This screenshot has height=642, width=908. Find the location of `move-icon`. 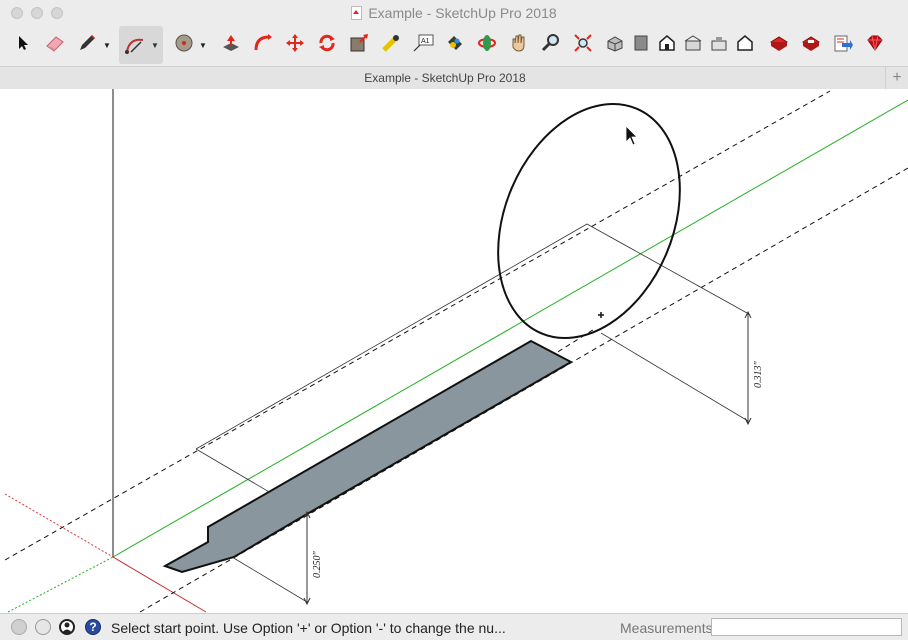

move-icon is located at coordinates (295, 43).